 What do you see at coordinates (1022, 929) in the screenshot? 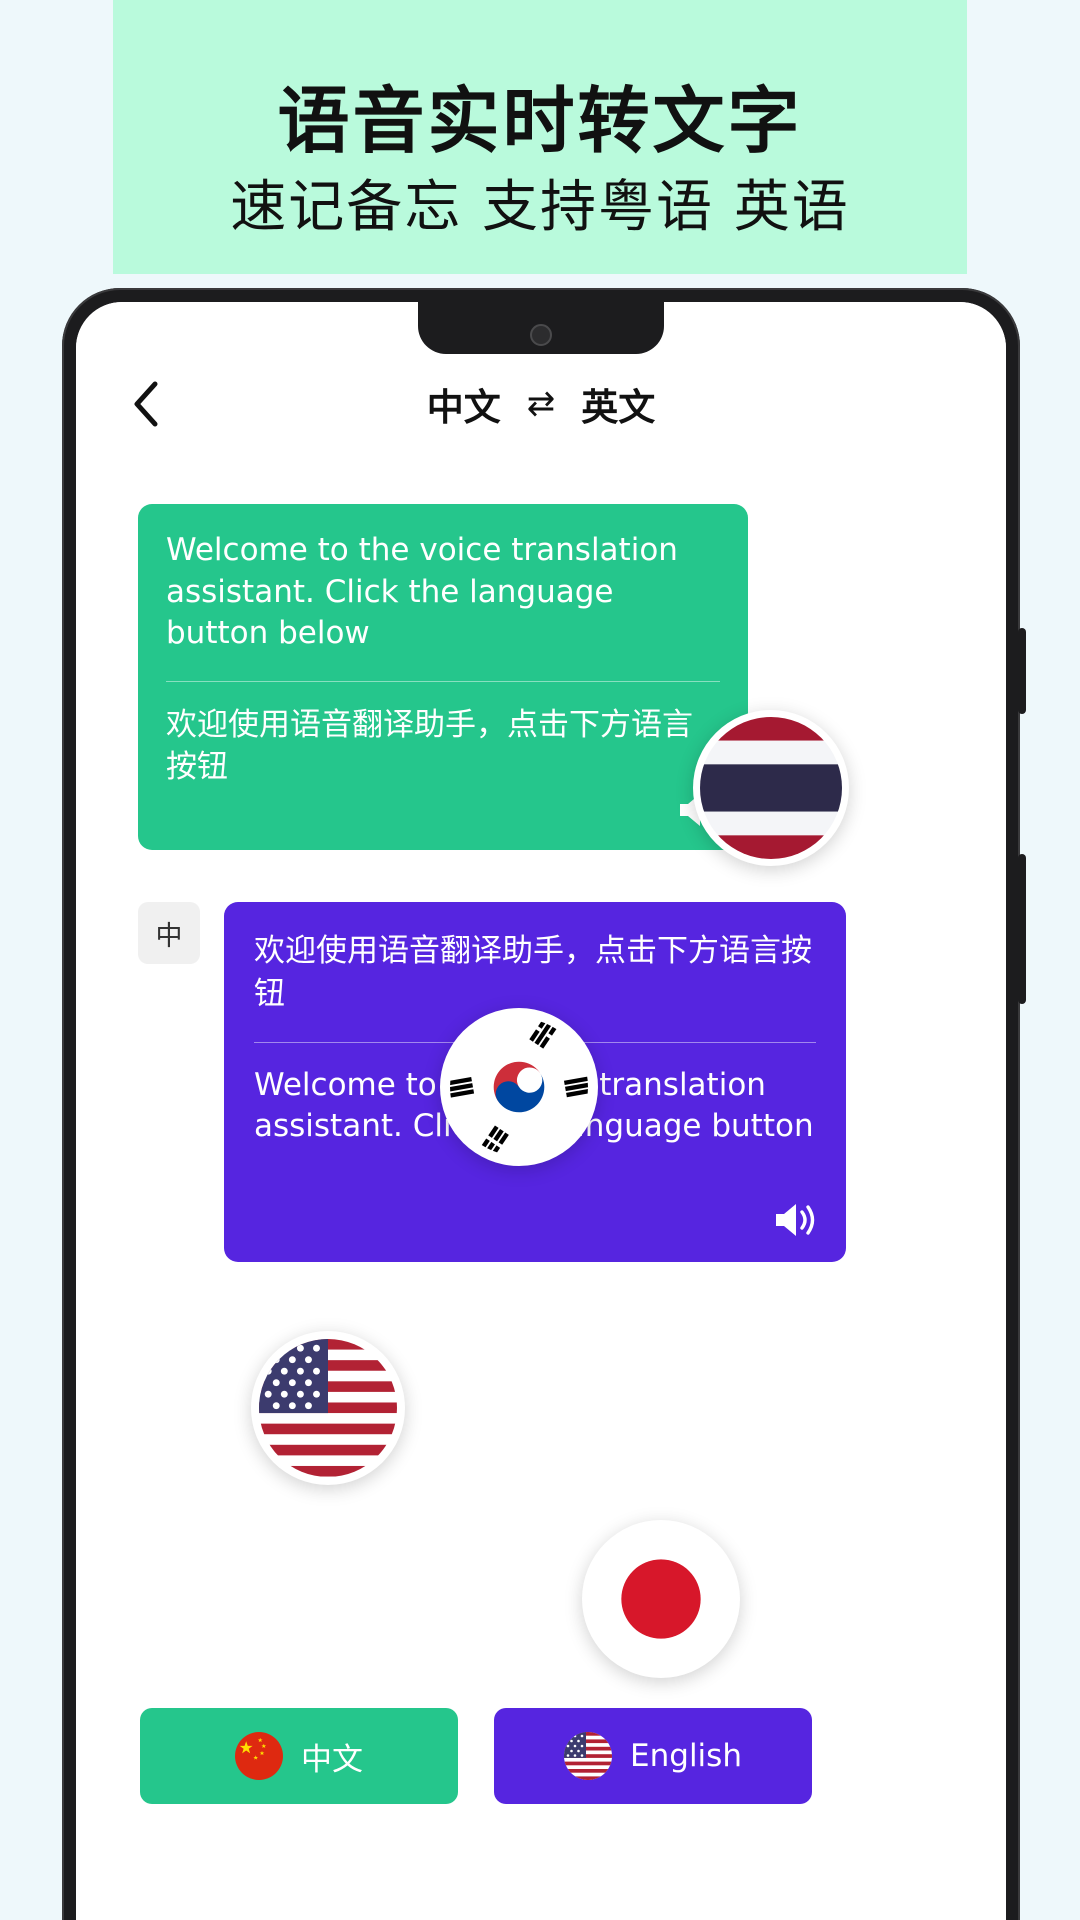
I see `phone-volume-button` at bounding box center [1022, 929].